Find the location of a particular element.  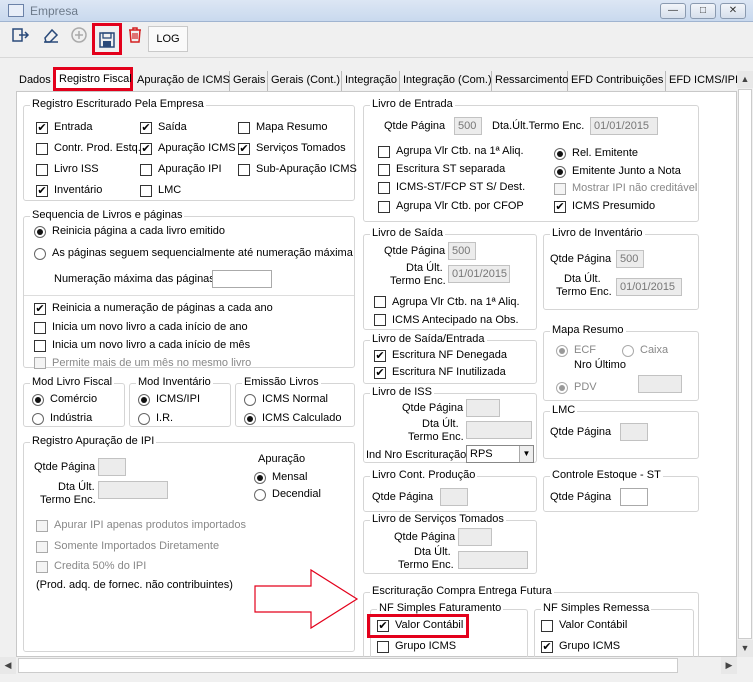

checkbox-rem-valor-contabil is located at coordinates (547, 626).